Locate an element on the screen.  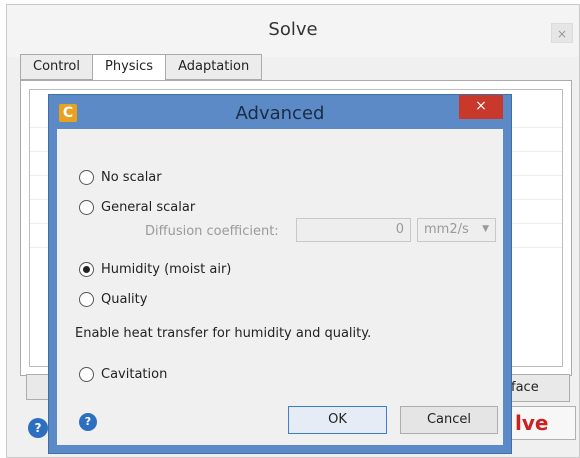
chevron-down-icon: ▼ is located at coordinates (485, 229).